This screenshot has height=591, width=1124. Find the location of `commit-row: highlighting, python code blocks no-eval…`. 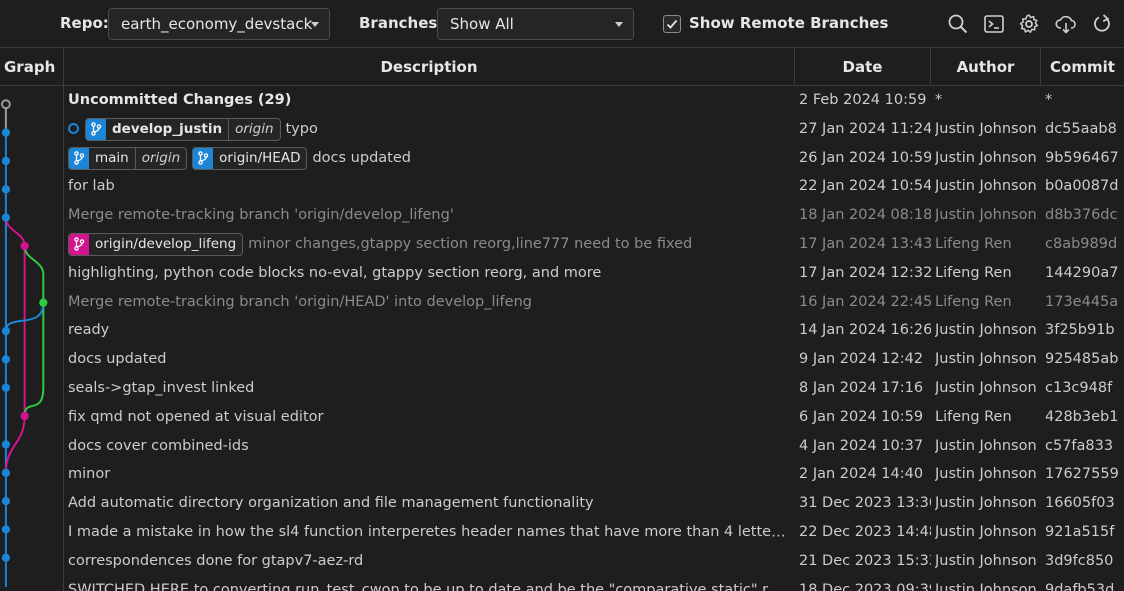

commit-row: highlighting, python code blocks no-eval… is located at coordinates (562, 273).